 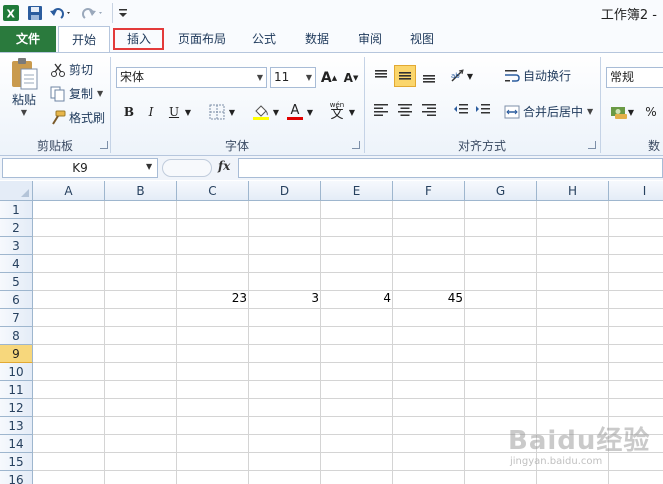 What do you see at coordinates (104, 145) in the screenshot?
I see `clipboard-dialog-launcher-icon` at bounding box center [104, 145].